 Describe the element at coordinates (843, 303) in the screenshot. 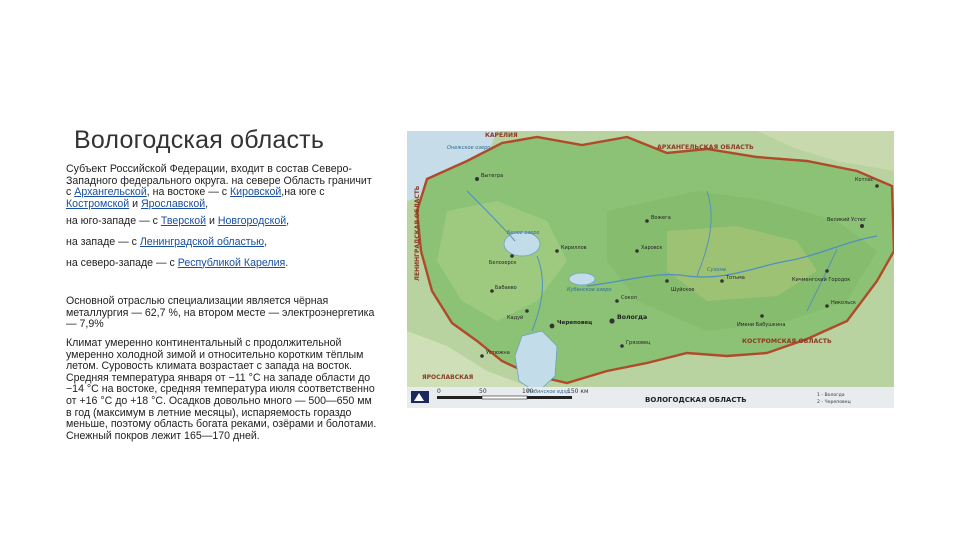

I see `city-label-nikolsk: Никольск` at that location.